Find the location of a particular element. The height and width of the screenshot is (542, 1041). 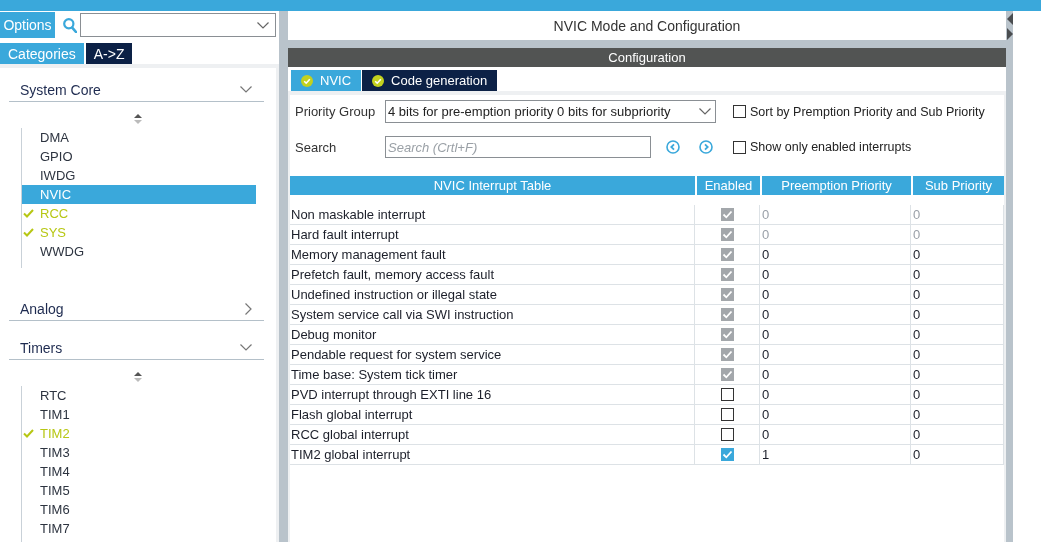

field-label: Search is located at coordinates (316, 147).